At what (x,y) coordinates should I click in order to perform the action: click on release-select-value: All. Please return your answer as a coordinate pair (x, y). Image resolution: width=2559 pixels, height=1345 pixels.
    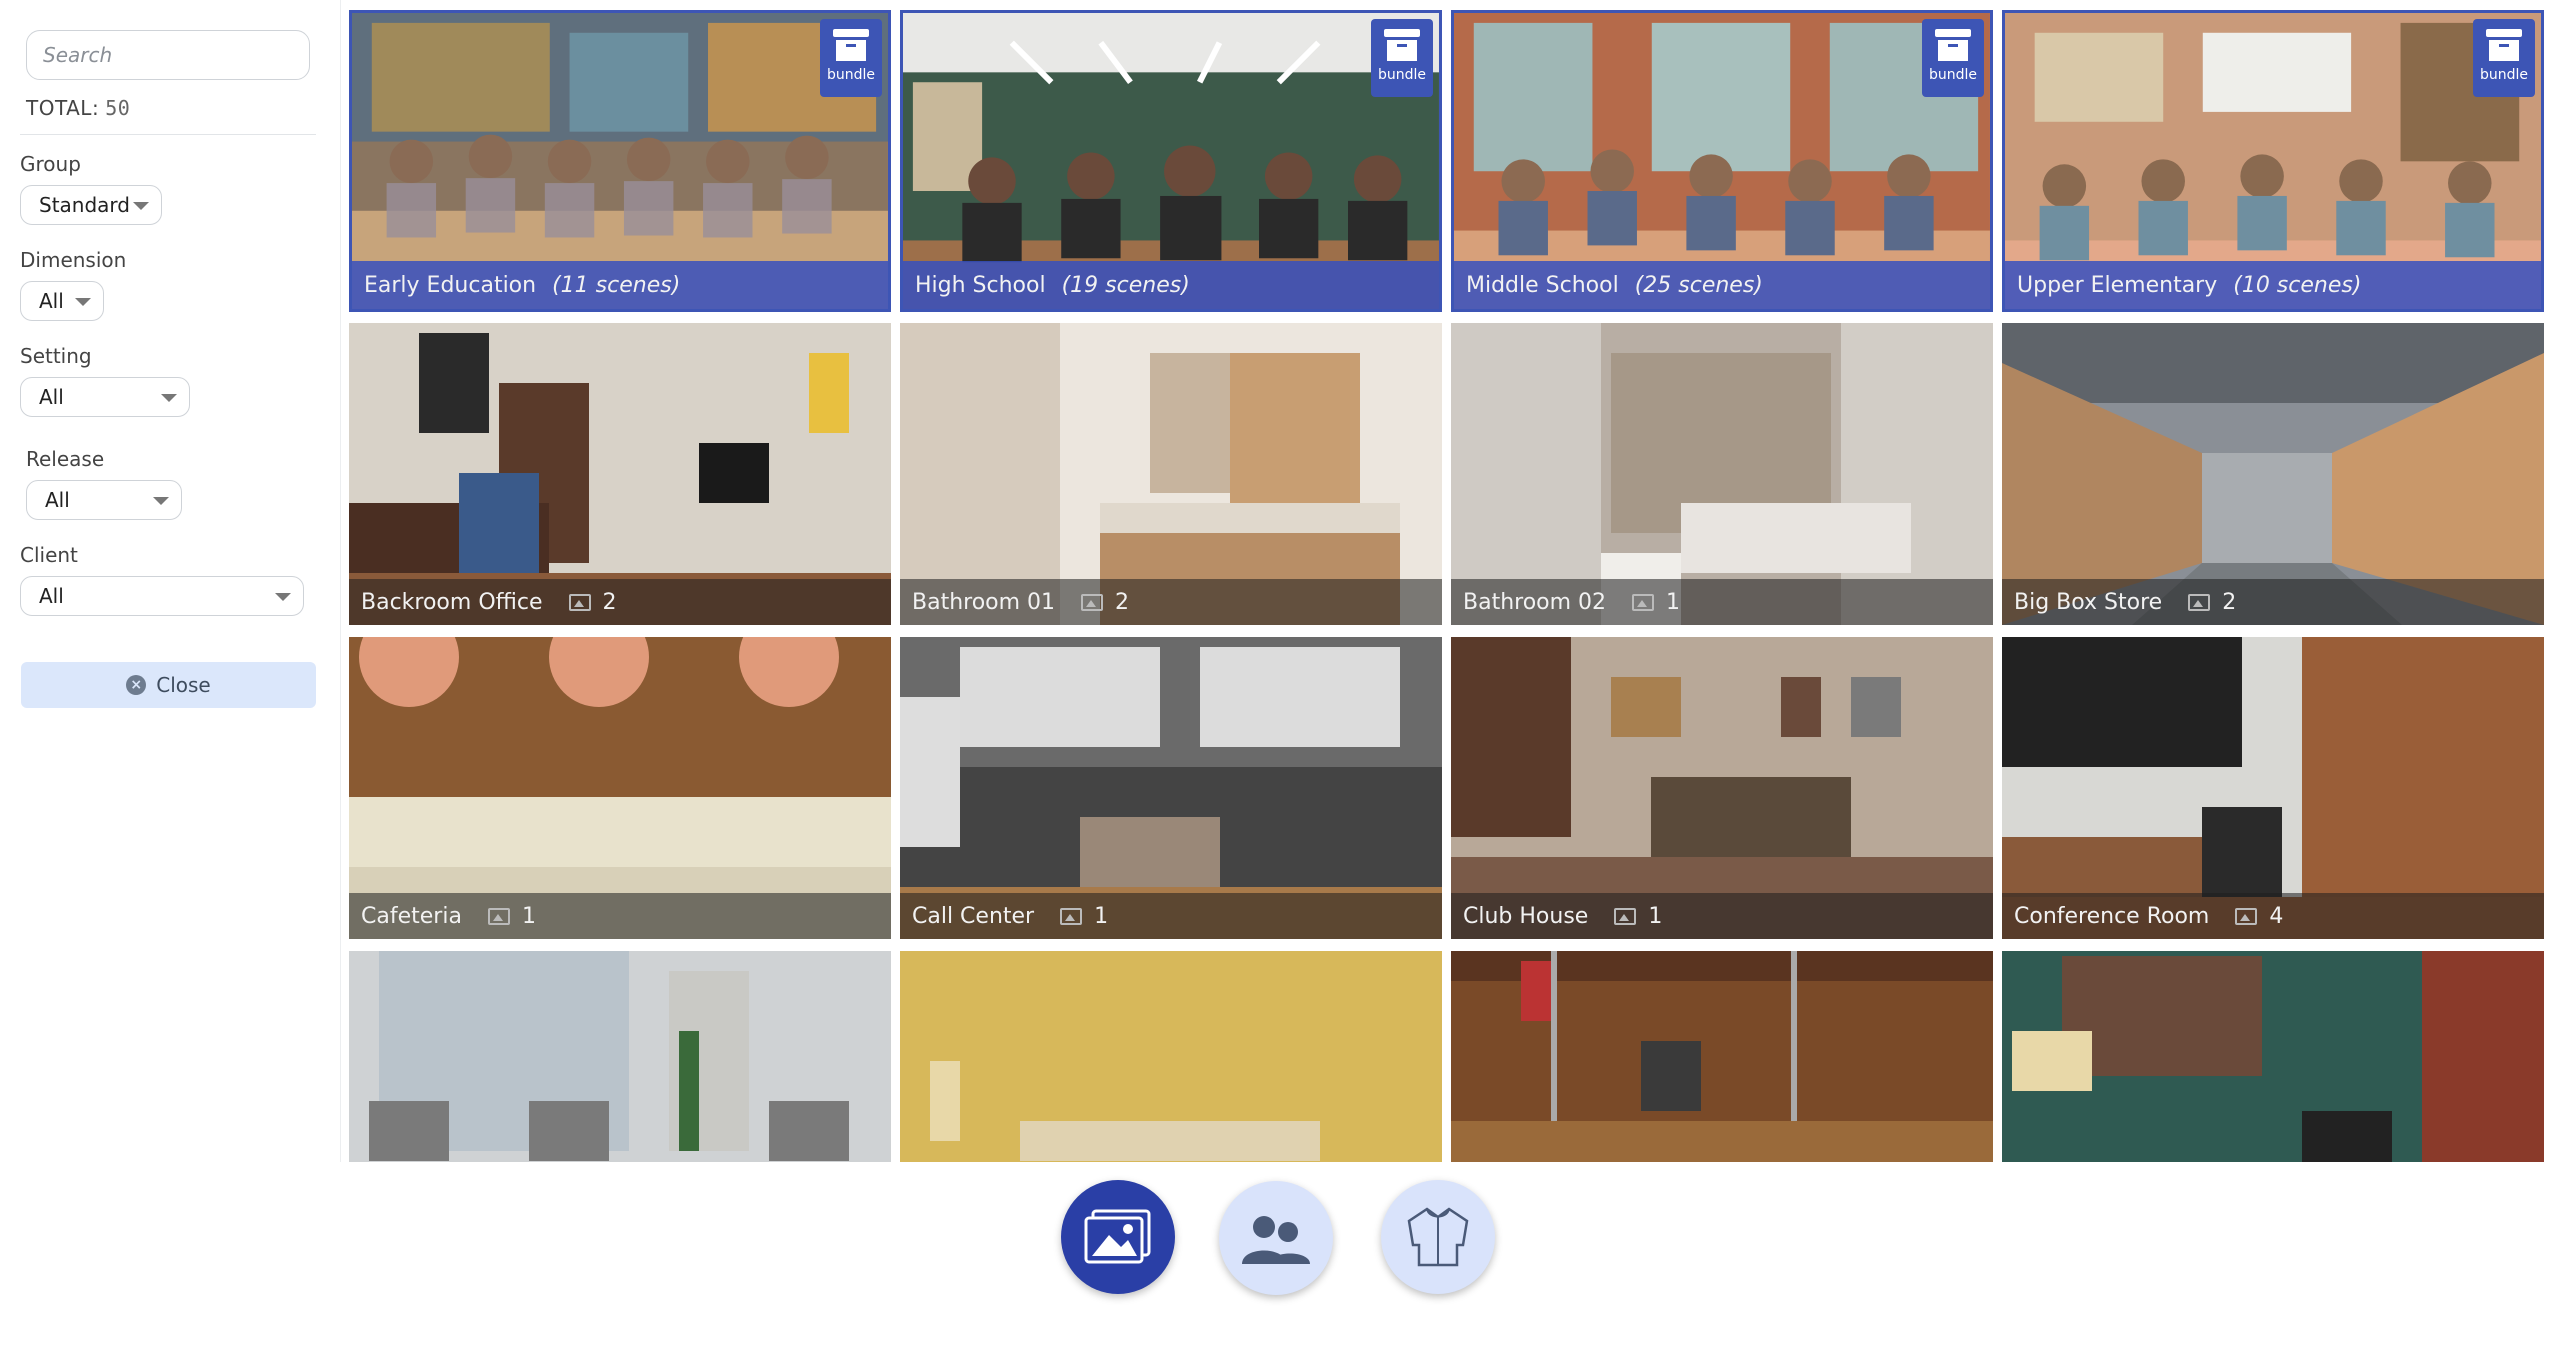
    Looking at the image, I should click on (57, 500).